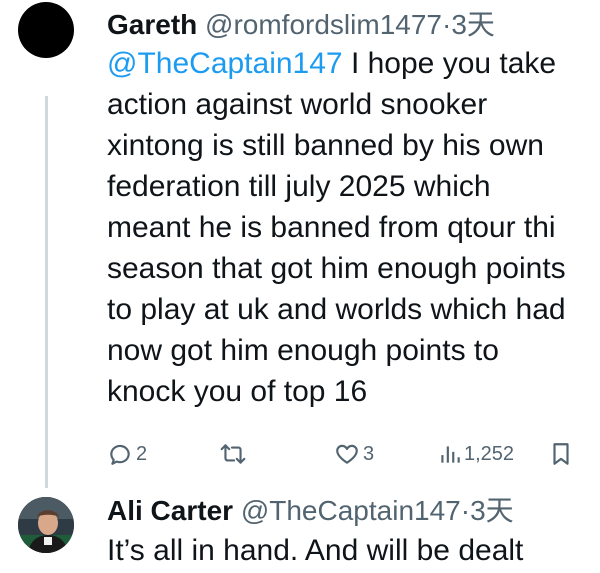 The width and height of the screenshot is (600, 573). I want to click on user-handle: @romfordslim1477, so click(323, 24).